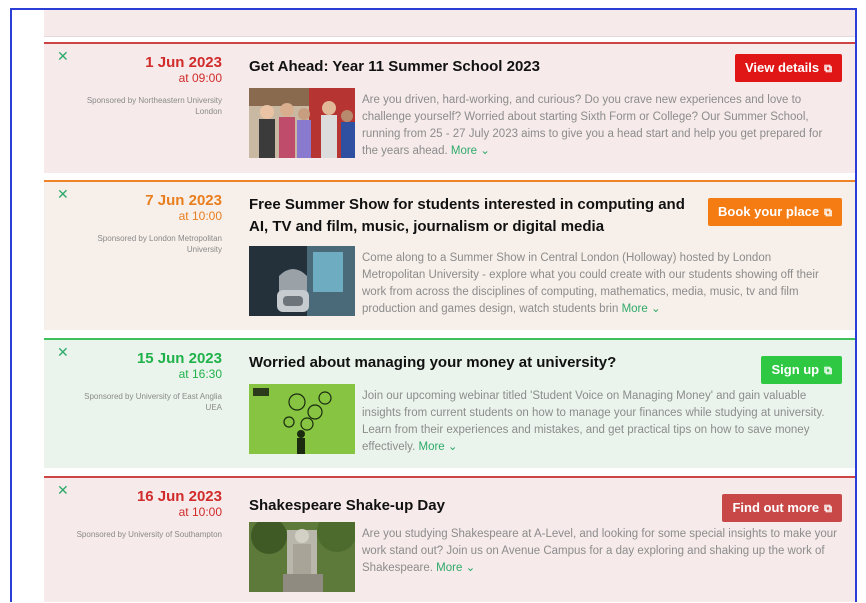  What do you see at coordinates (795, 369) in the screenshot?
I see `button-label: Sign up` at bounding box center [795, 369].